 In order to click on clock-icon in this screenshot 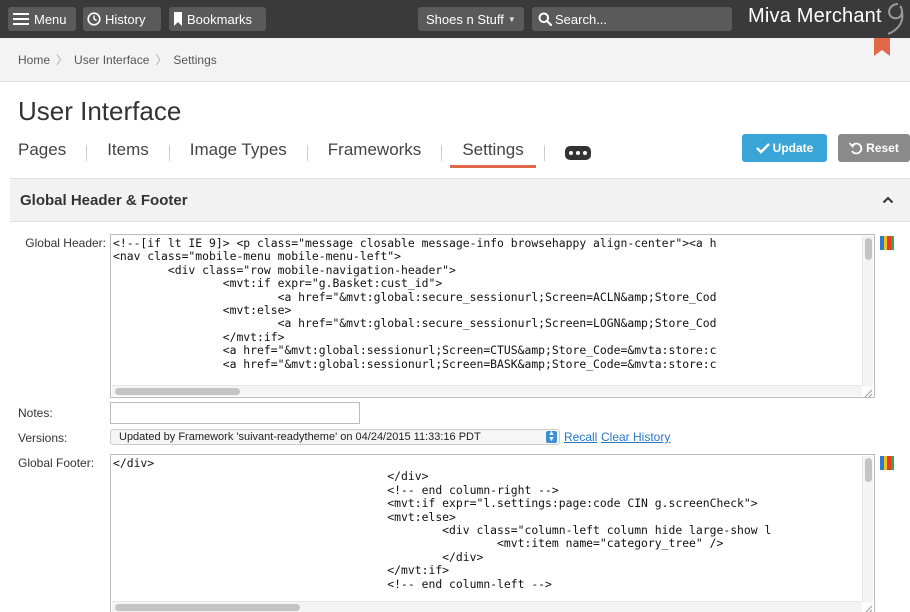, I will do `click(94, 19)`.